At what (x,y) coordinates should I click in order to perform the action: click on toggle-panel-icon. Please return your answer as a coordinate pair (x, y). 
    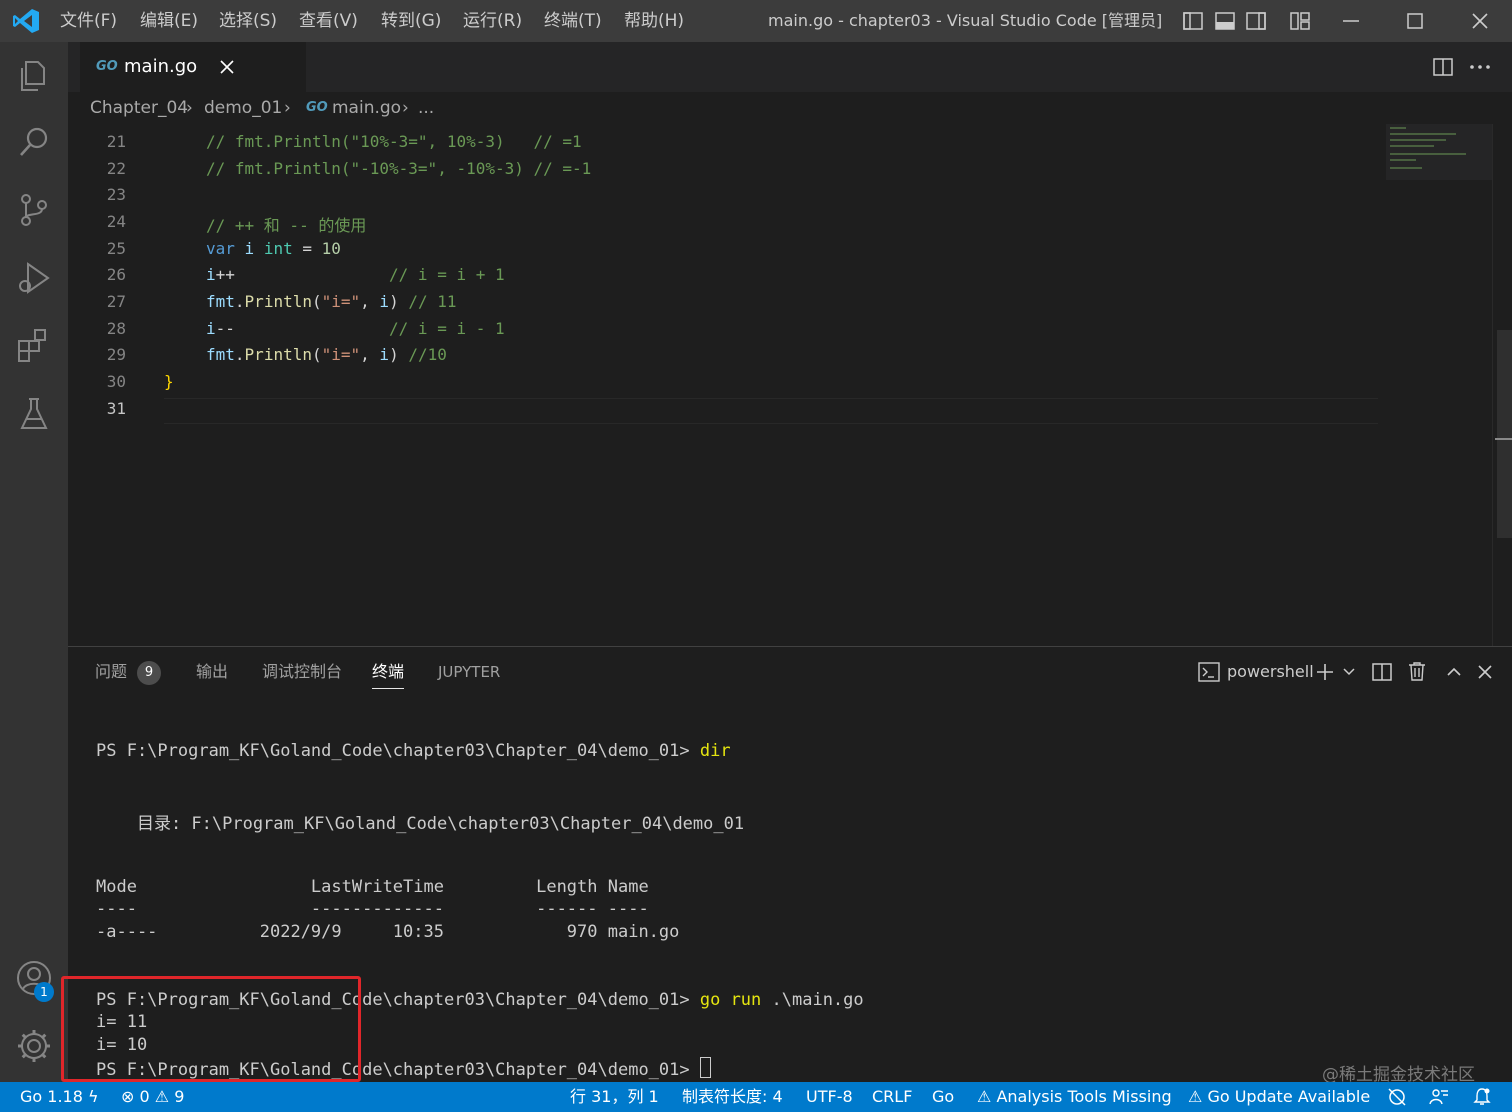
    Looking at the image, I should click on (1225, 21).